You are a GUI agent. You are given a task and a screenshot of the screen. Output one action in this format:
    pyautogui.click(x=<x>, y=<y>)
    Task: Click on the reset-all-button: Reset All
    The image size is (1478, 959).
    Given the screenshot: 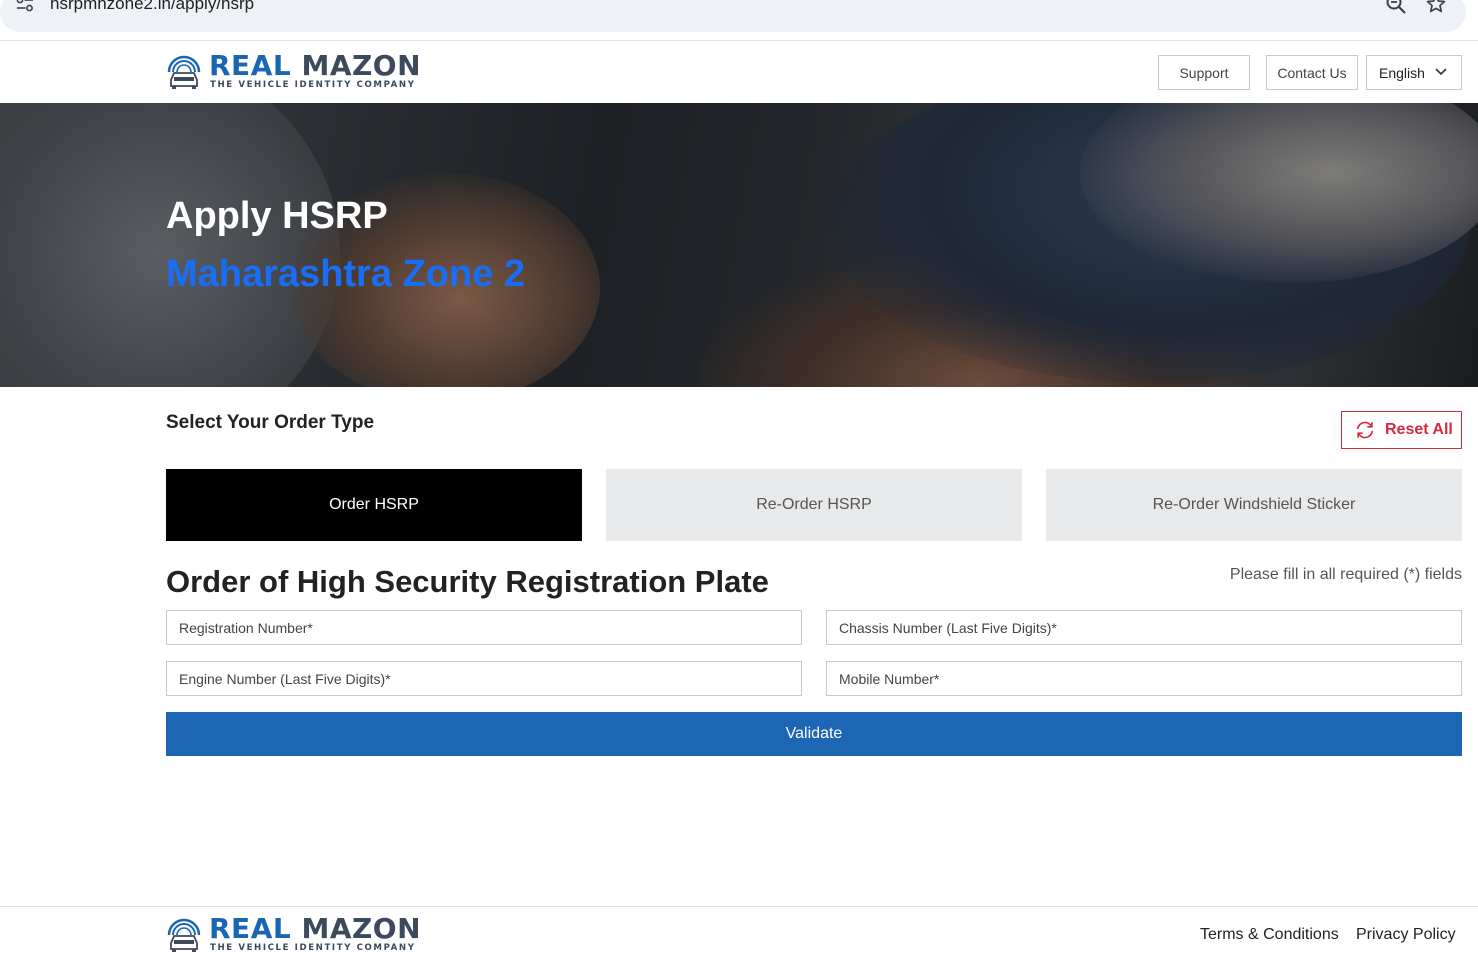 What is the action you would take?
    pyautogui.click(x=1401, y=430)
    